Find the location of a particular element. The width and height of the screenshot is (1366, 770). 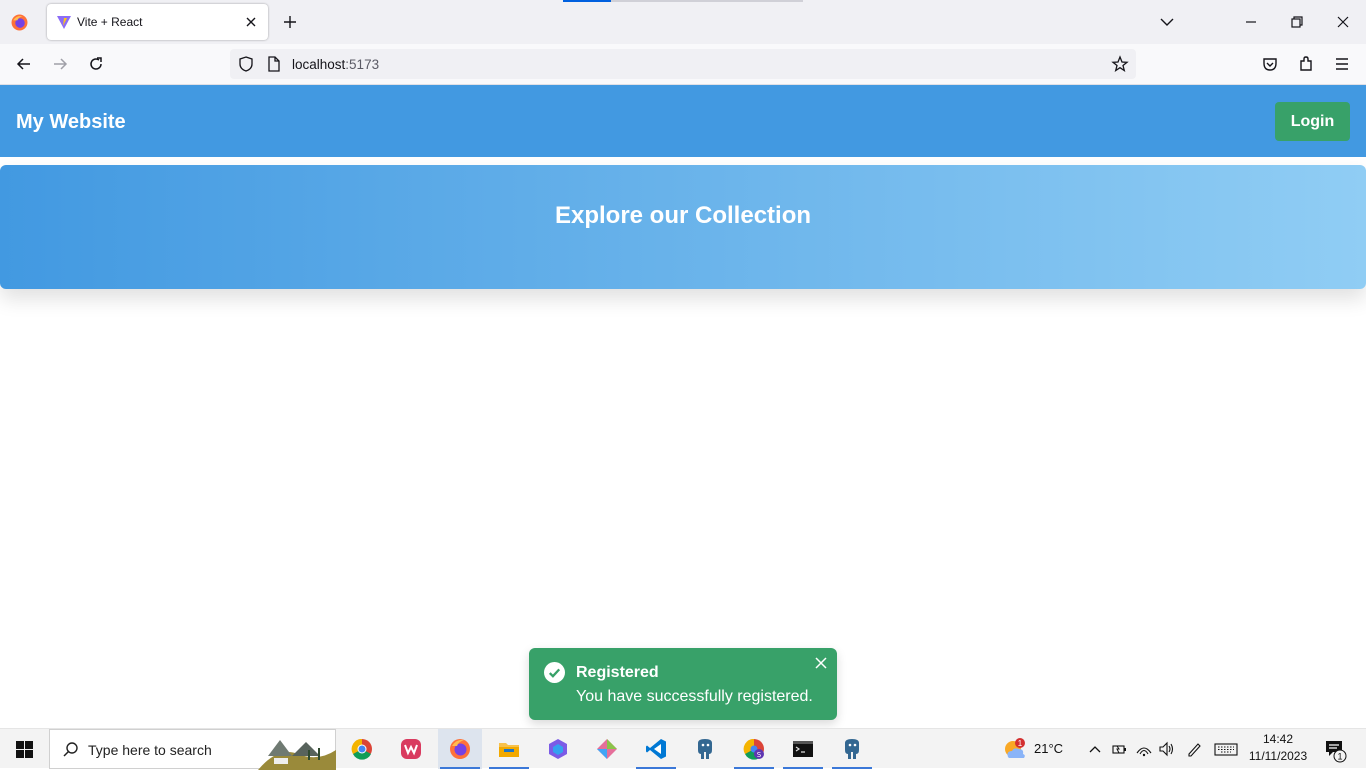

chrome-profile-icon: S is located at coordinates (753, 749).